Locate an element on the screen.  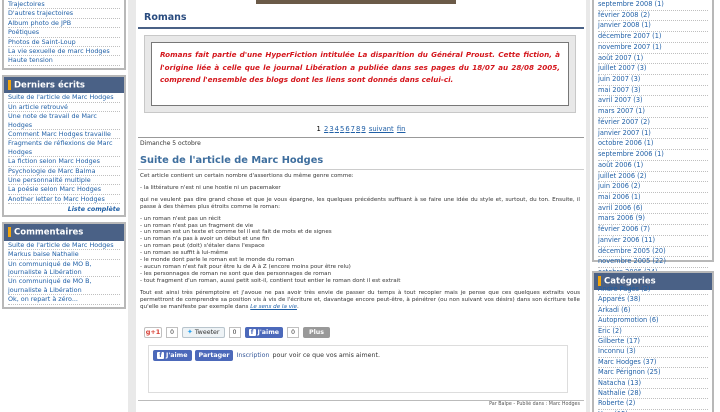
pager-end-link: fin is located at coordinates (401, 129).